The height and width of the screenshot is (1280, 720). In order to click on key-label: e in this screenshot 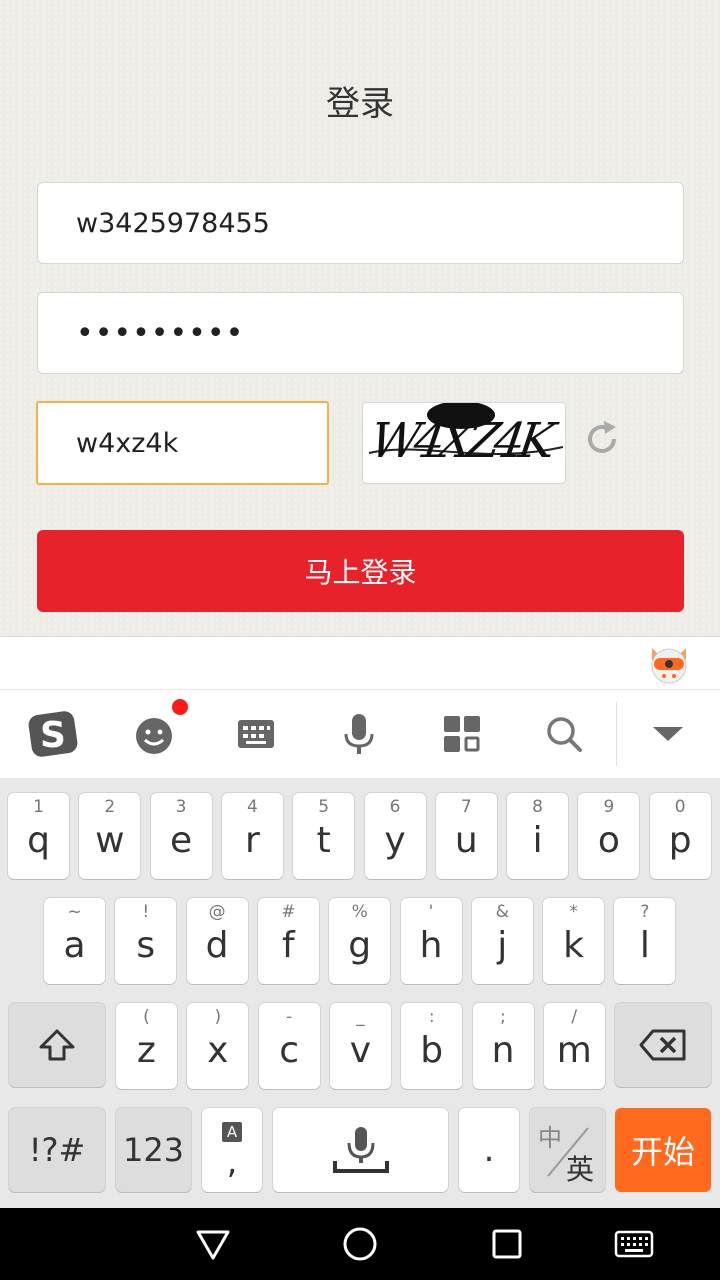, I will do `click(181, 840)`.